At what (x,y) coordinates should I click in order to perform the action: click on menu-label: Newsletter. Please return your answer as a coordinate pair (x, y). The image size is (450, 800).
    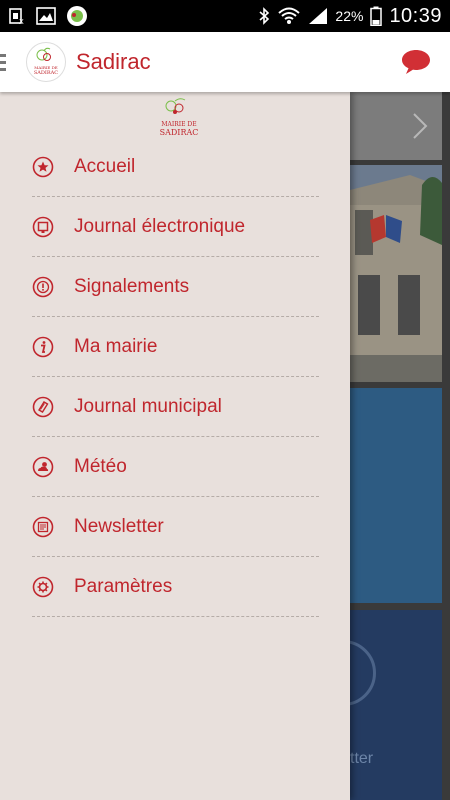
    Looking at the image, I should click on (119, 526).